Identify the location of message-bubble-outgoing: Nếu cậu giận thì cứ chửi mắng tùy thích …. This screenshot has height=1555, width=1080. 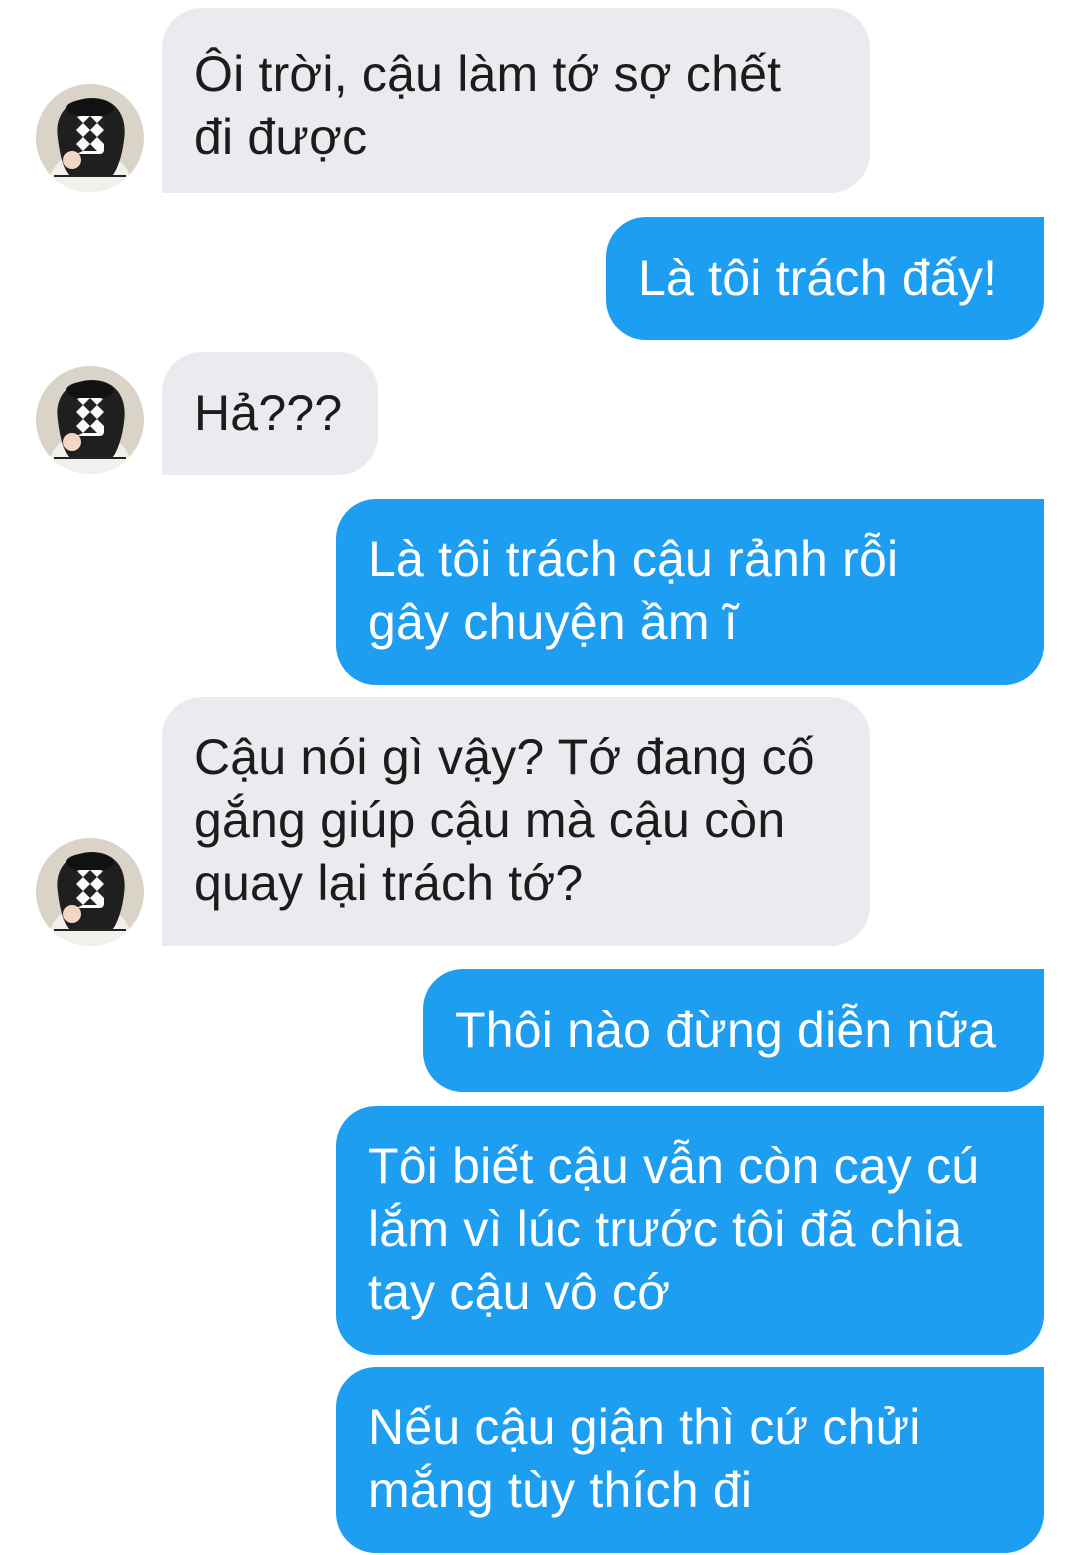
(690, 1460).